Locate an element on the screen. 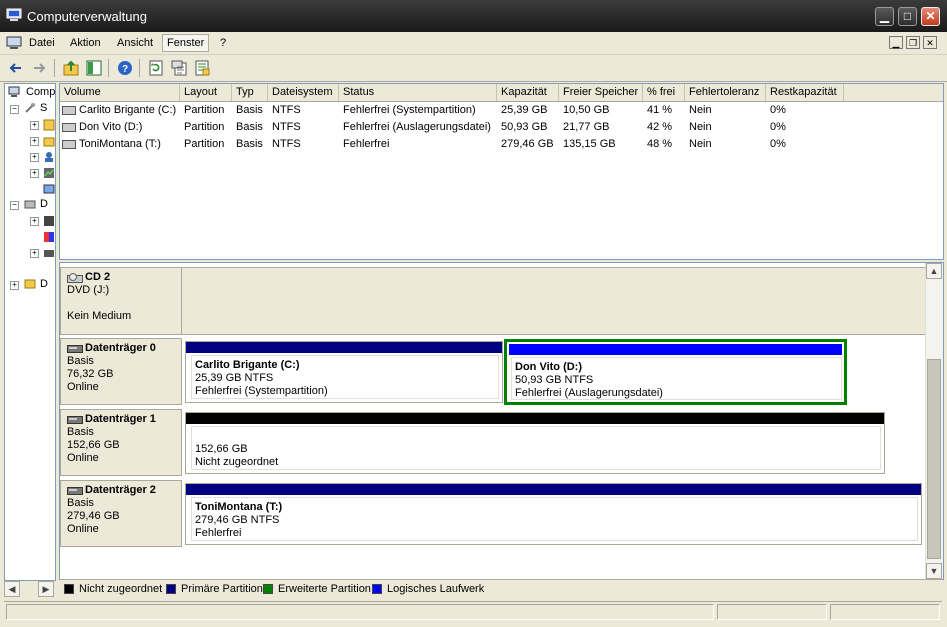 The height and width of the screenshot is (627, 947). back-arrow-icon is located at coordinates (16, 68).